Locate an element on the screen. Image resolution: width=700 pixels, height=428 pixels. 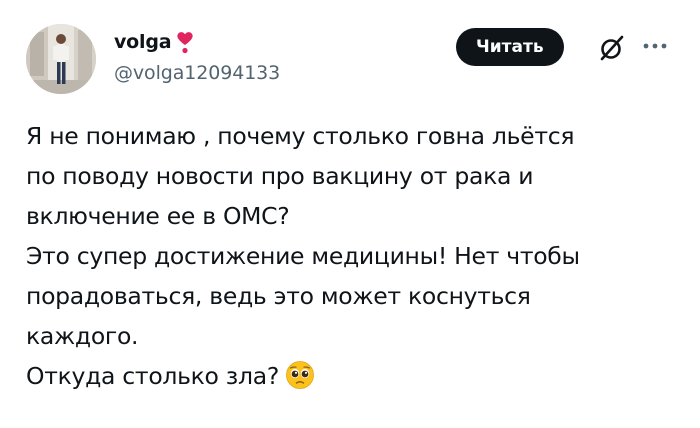
grok-icon is located at coordinates (612, 48).